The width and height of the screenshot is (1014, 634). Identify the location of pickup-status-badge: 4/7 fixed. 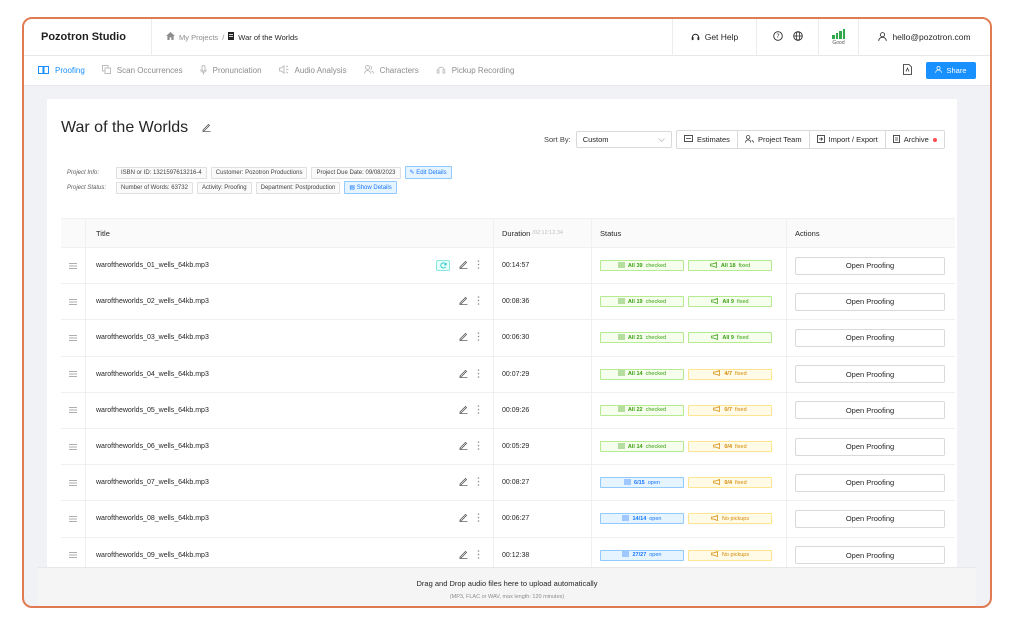
(730, 374).